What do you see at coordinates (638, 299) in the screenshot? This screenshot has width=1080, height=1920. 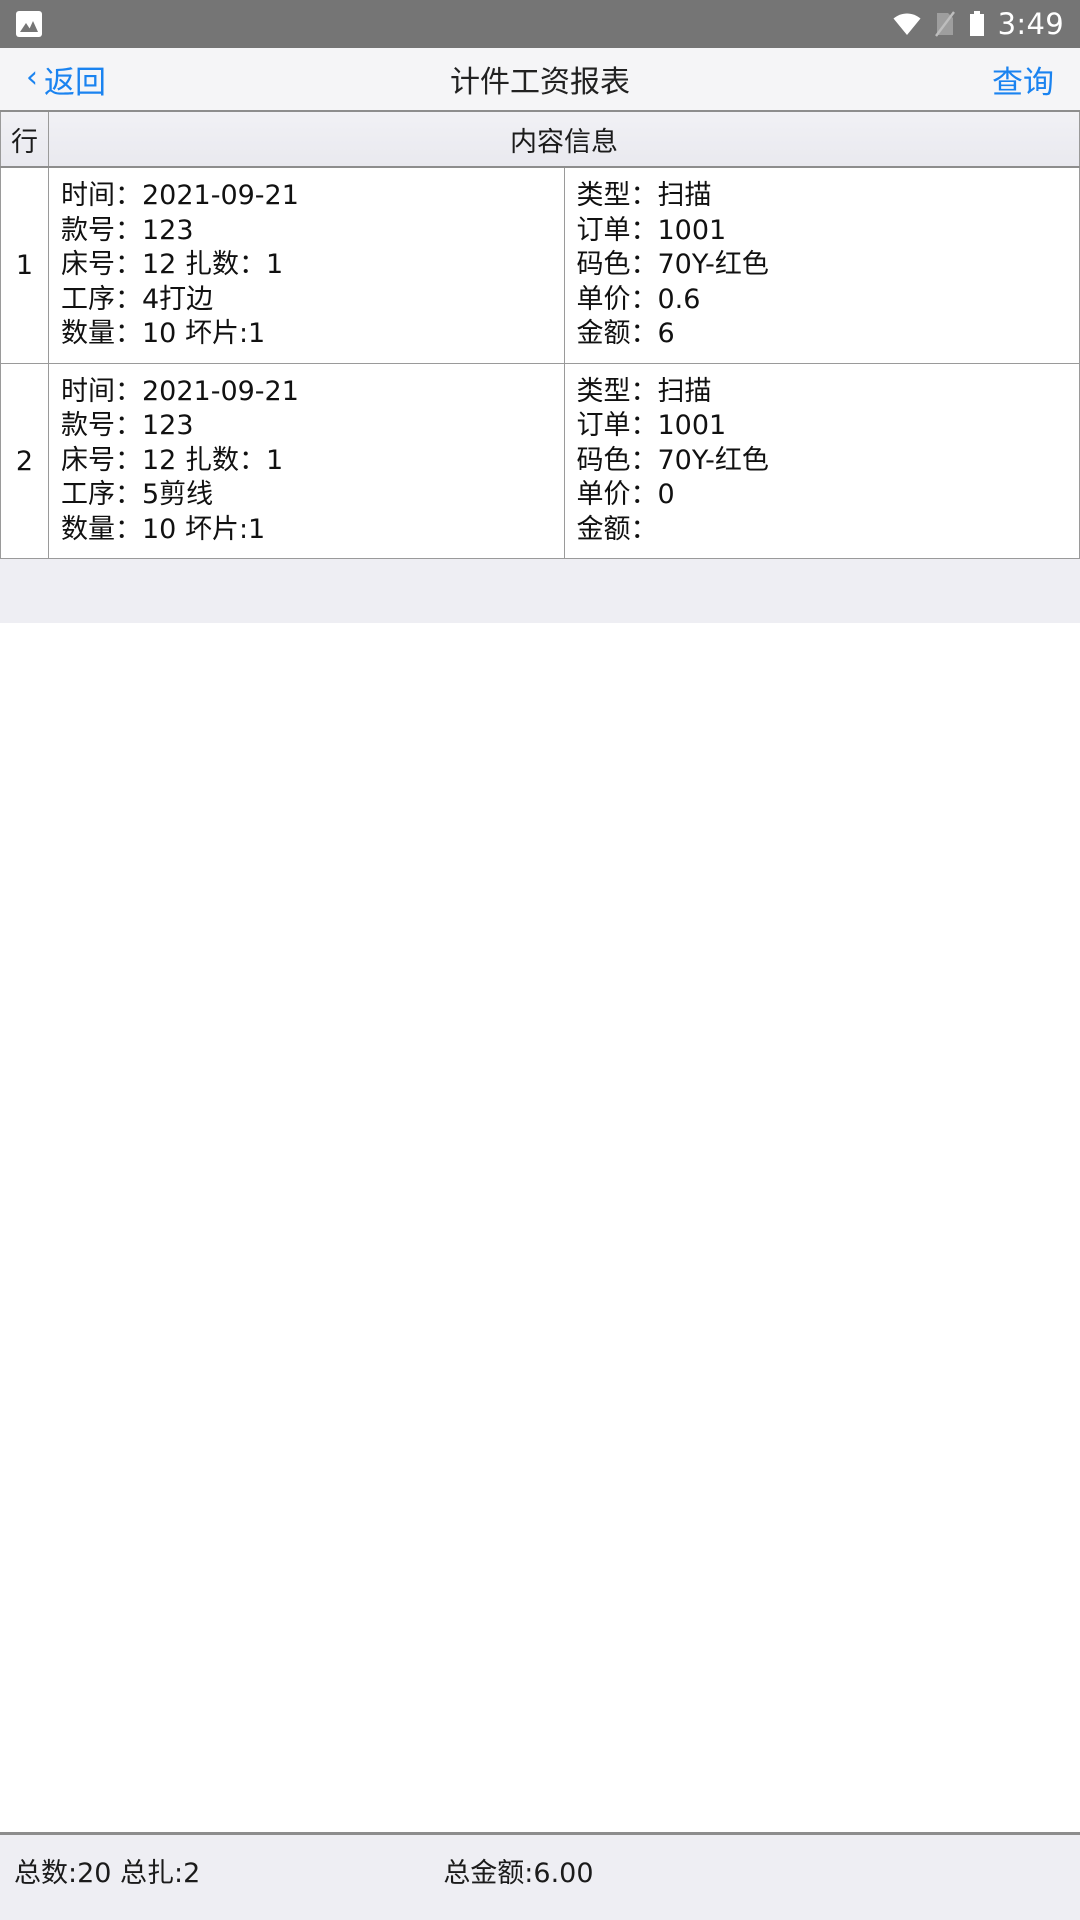 I see `row-field-unit-price: 单价：0.6` at bounding box center [638, 299].